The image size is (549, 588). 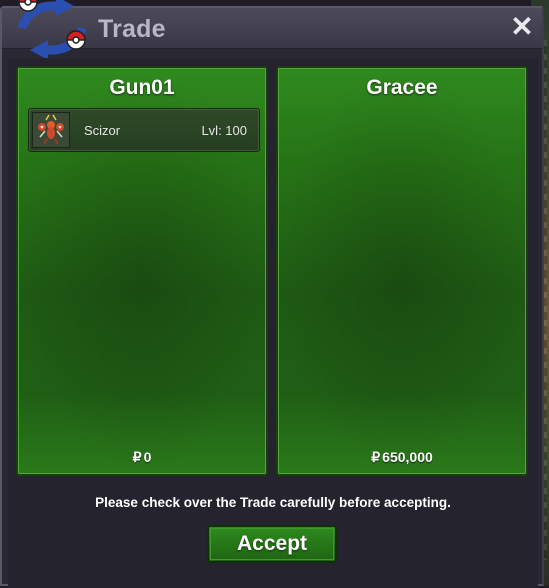 I want to click on right-money-amount: 650,000, so click(x=407, y=457).